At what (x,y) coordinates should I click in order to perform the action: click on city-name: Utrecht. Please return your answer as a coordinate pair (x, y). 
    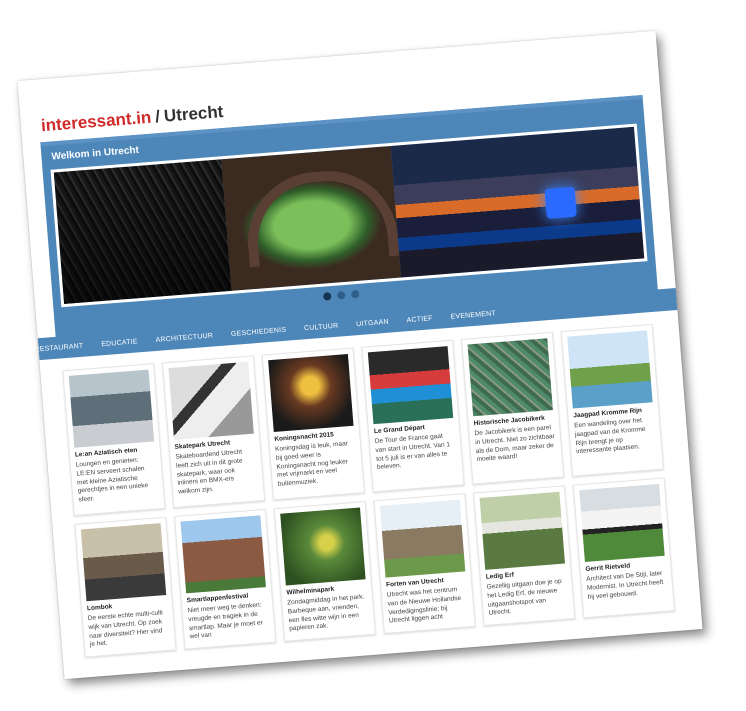
    Looking at the image, I should click on (194, 114).